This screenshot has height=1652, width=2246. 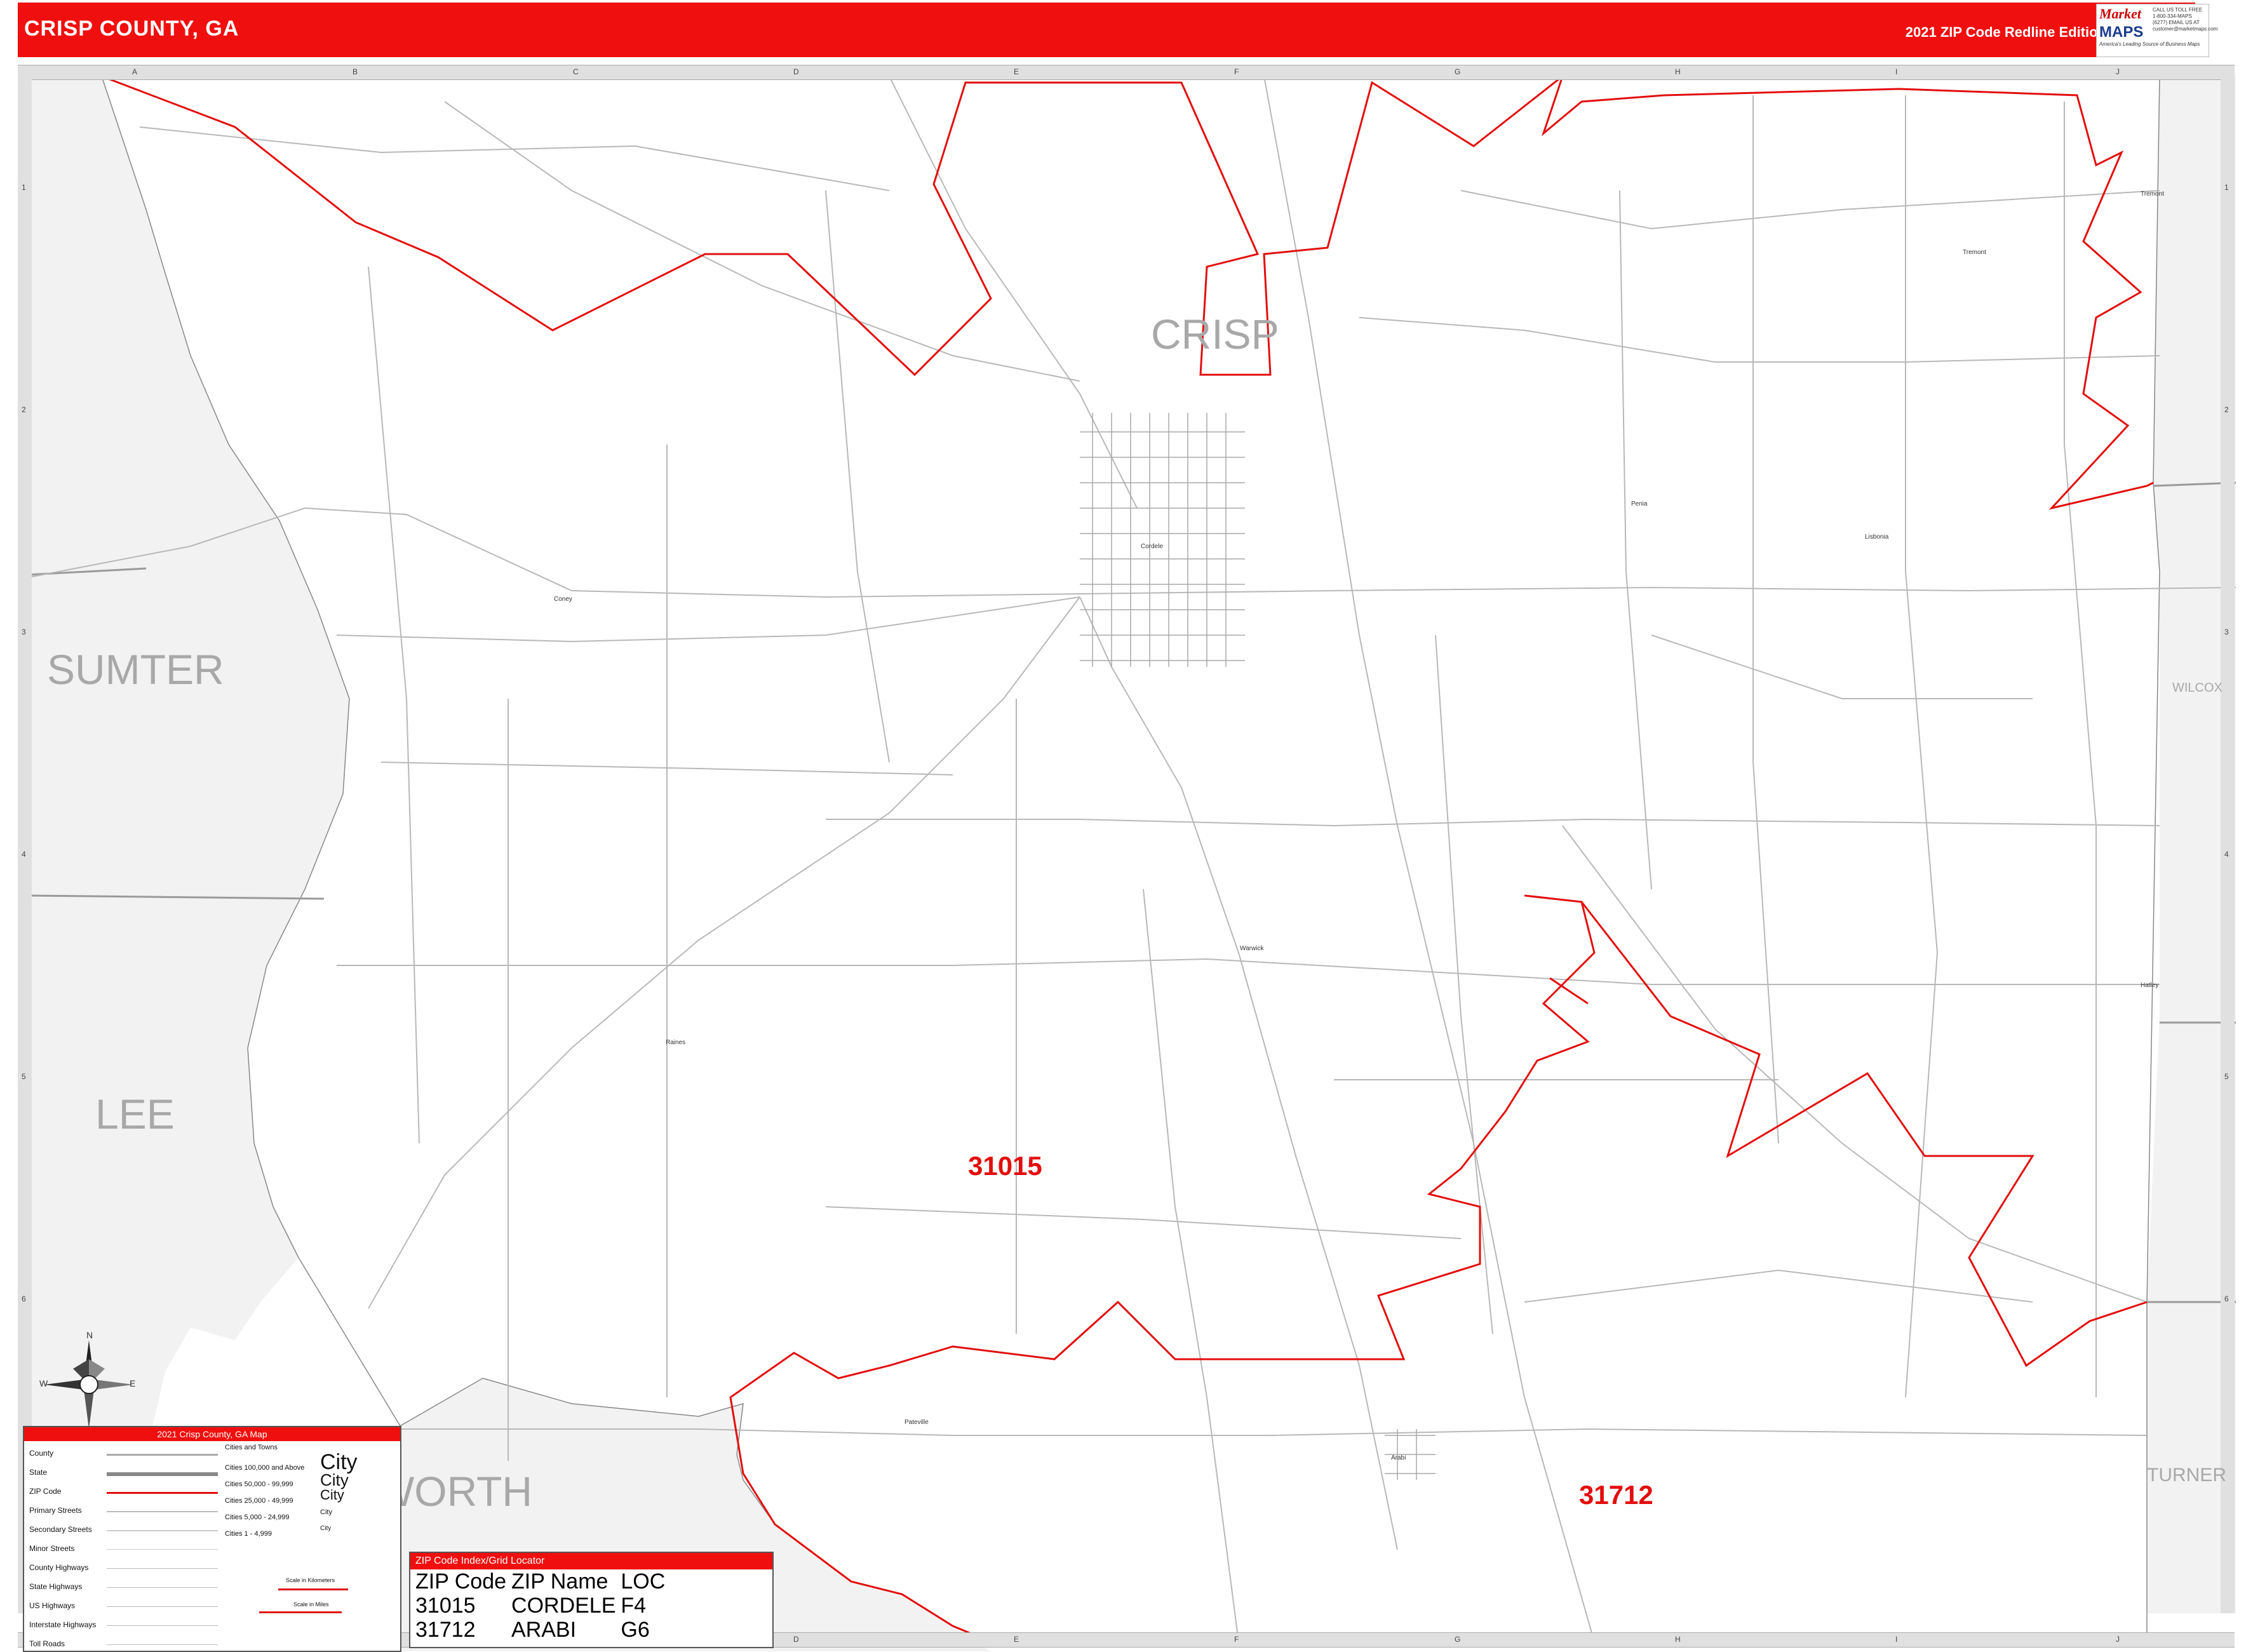 What do you see at coordinates (1877, 538) in the screenshot?
I see `place-lisbonia: Lisbonia` at bounding box center [1877, 538].